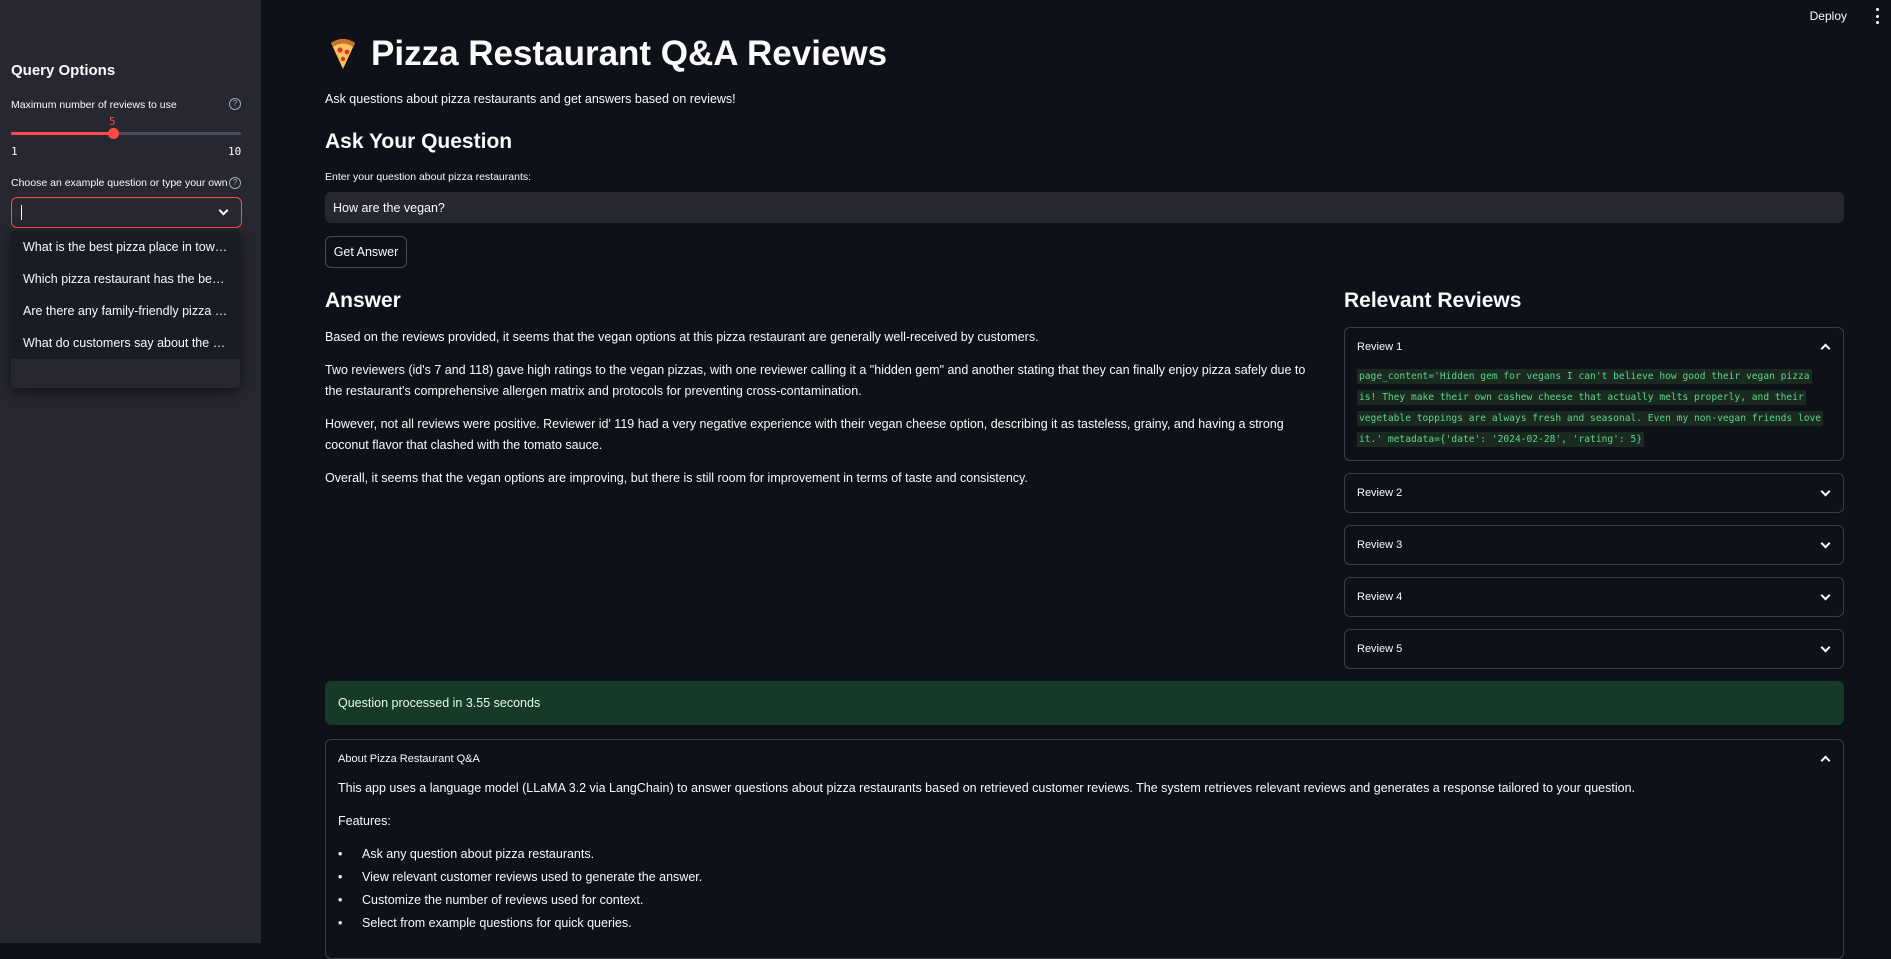 This screenshot has width=1891, height=959. What do you see at coordinates (1380, 545) in the screenshot?
I see `review-label: Review 3` at bounding box center [1380, 545].